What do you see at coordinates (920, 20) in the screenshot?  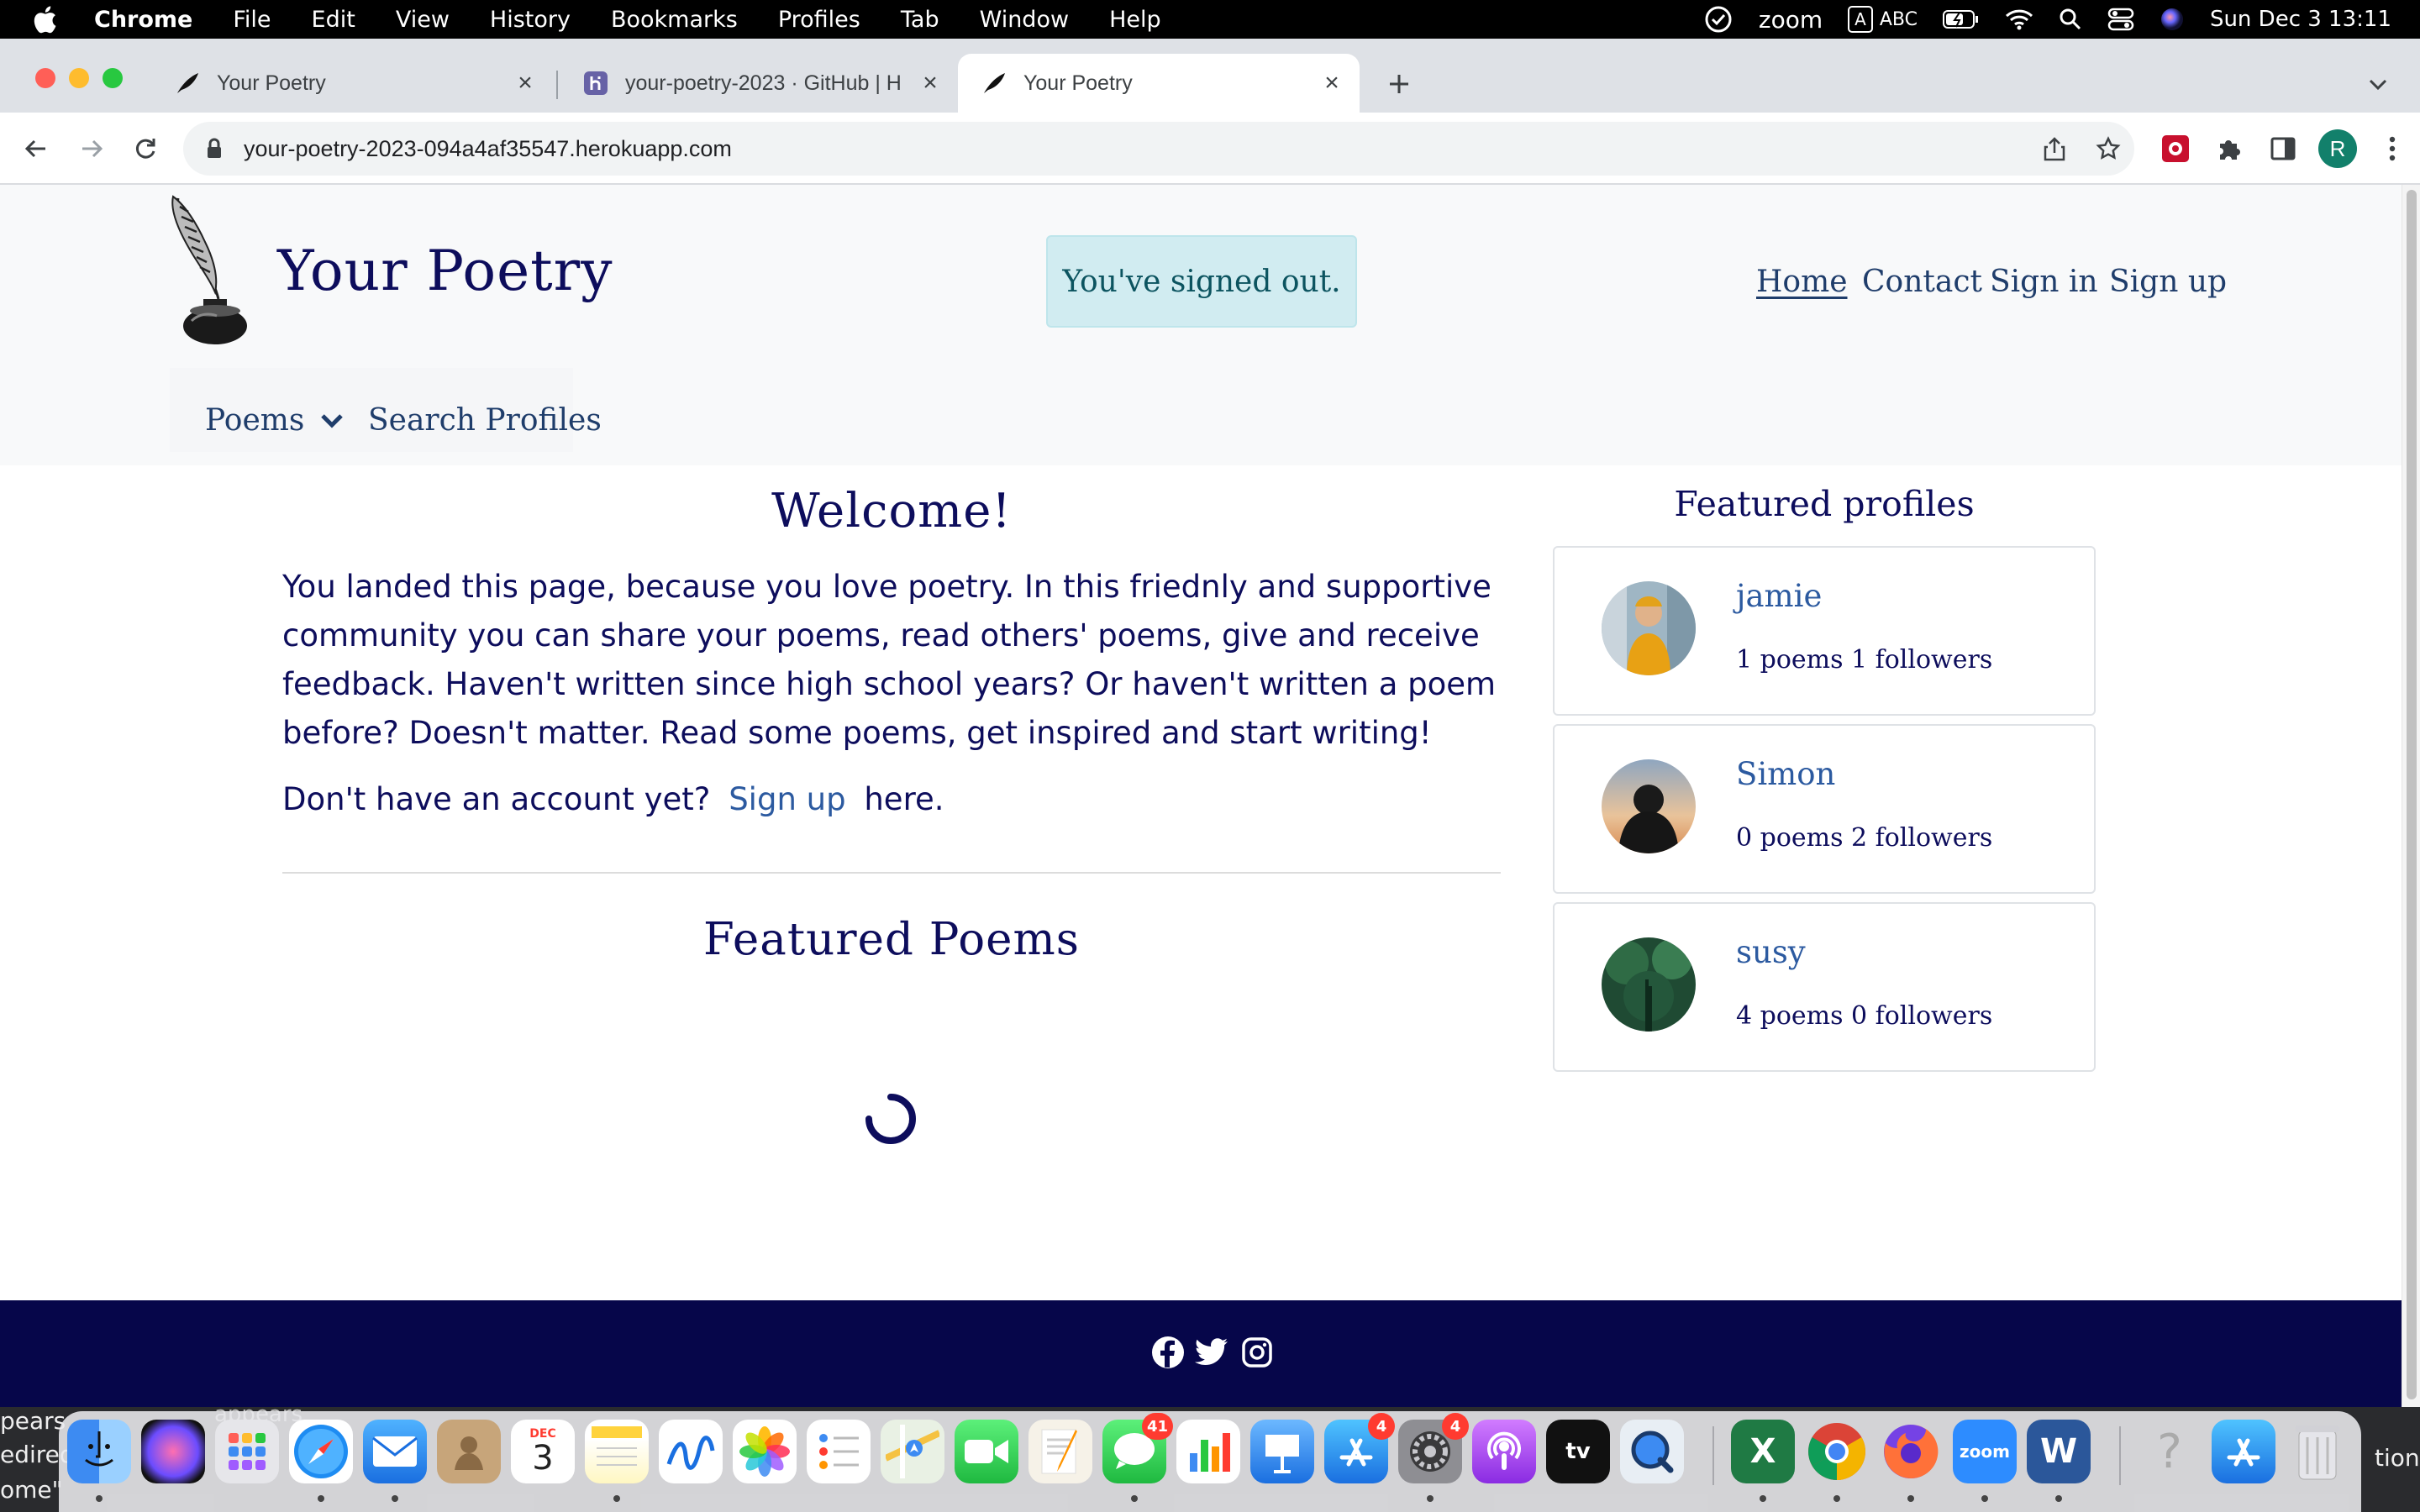 I see `menu-tab: Tab` at bounding box center [920, 20].